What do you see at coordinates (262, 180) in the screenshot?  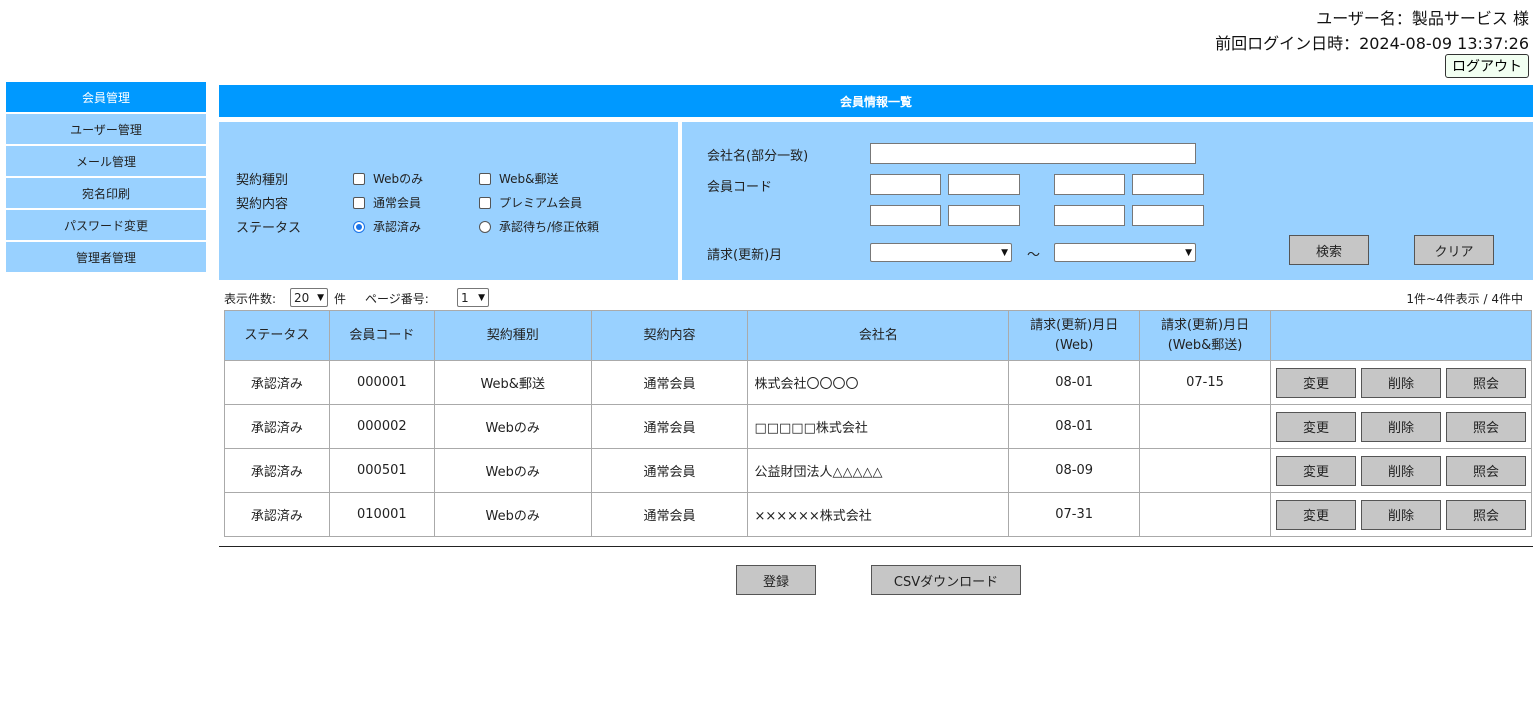 I see `contract-type-label: 契約種別` at bounding box center [262, 180].